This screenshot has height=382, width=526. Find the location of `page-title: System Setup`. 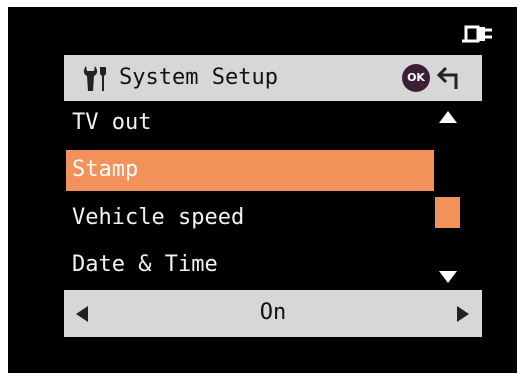

page-title: System Setup is located at coordinates (198, 77).